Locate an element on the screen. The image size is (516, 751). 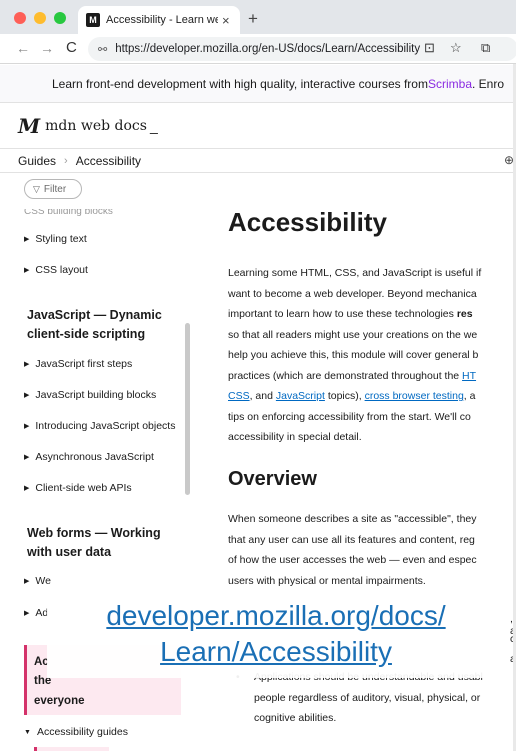
back-arrow-icon: ← is located at coordinates (23, 48).